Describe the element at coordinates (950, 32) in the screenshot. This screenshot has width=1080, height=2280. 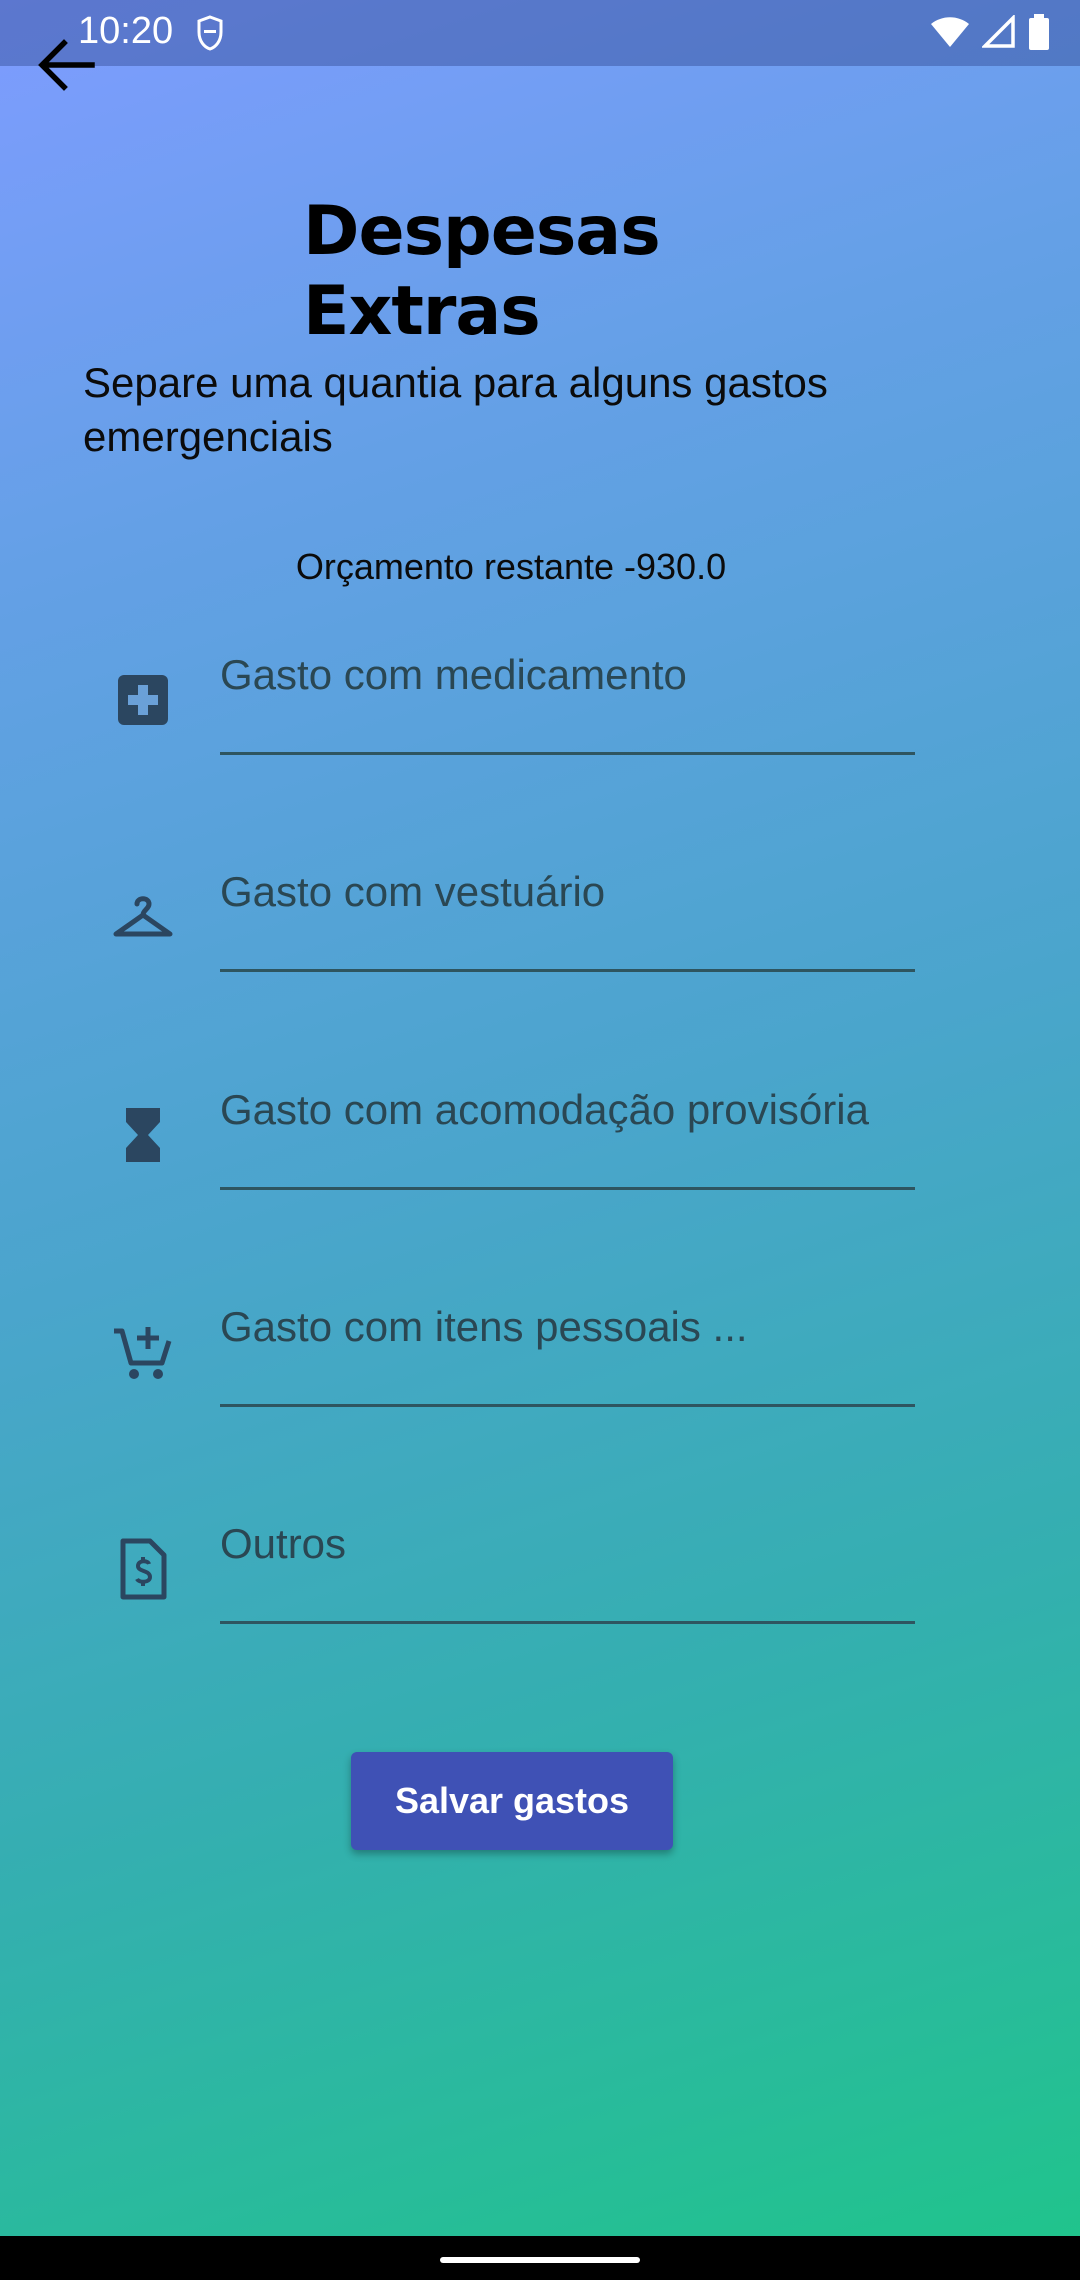
I see `wifi-icon` at that location.